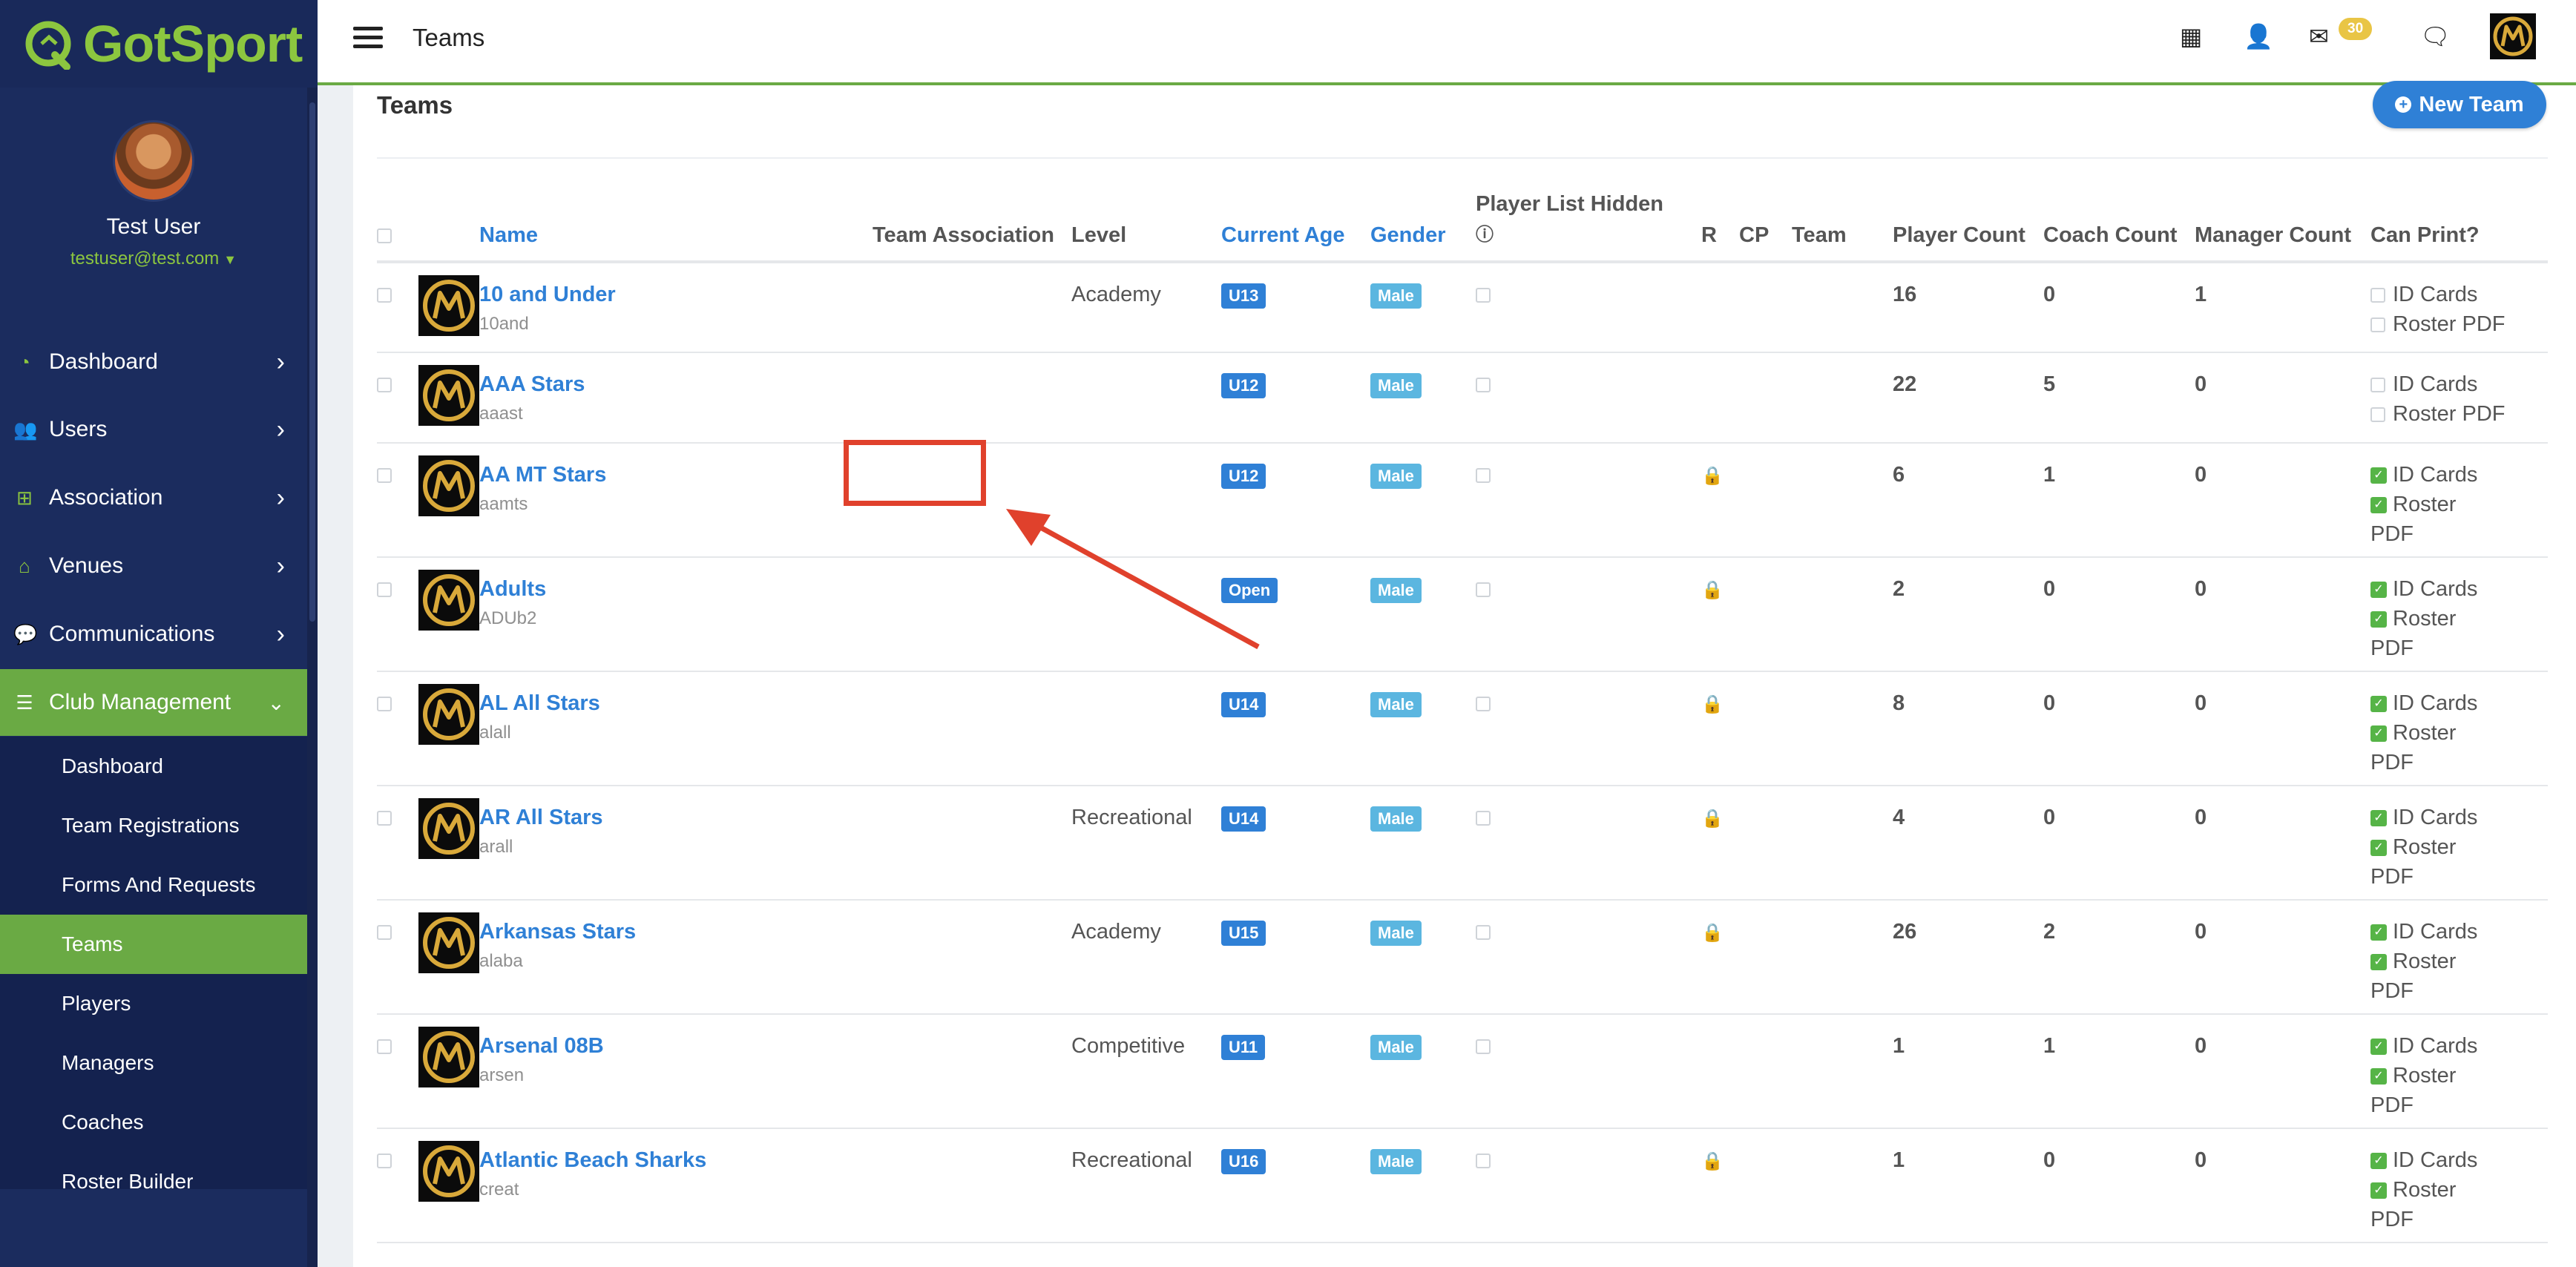 The image size is (2576, 1267). I want to click on team-name-link: Atlantic Beach Sharks, so click(676, 1160).